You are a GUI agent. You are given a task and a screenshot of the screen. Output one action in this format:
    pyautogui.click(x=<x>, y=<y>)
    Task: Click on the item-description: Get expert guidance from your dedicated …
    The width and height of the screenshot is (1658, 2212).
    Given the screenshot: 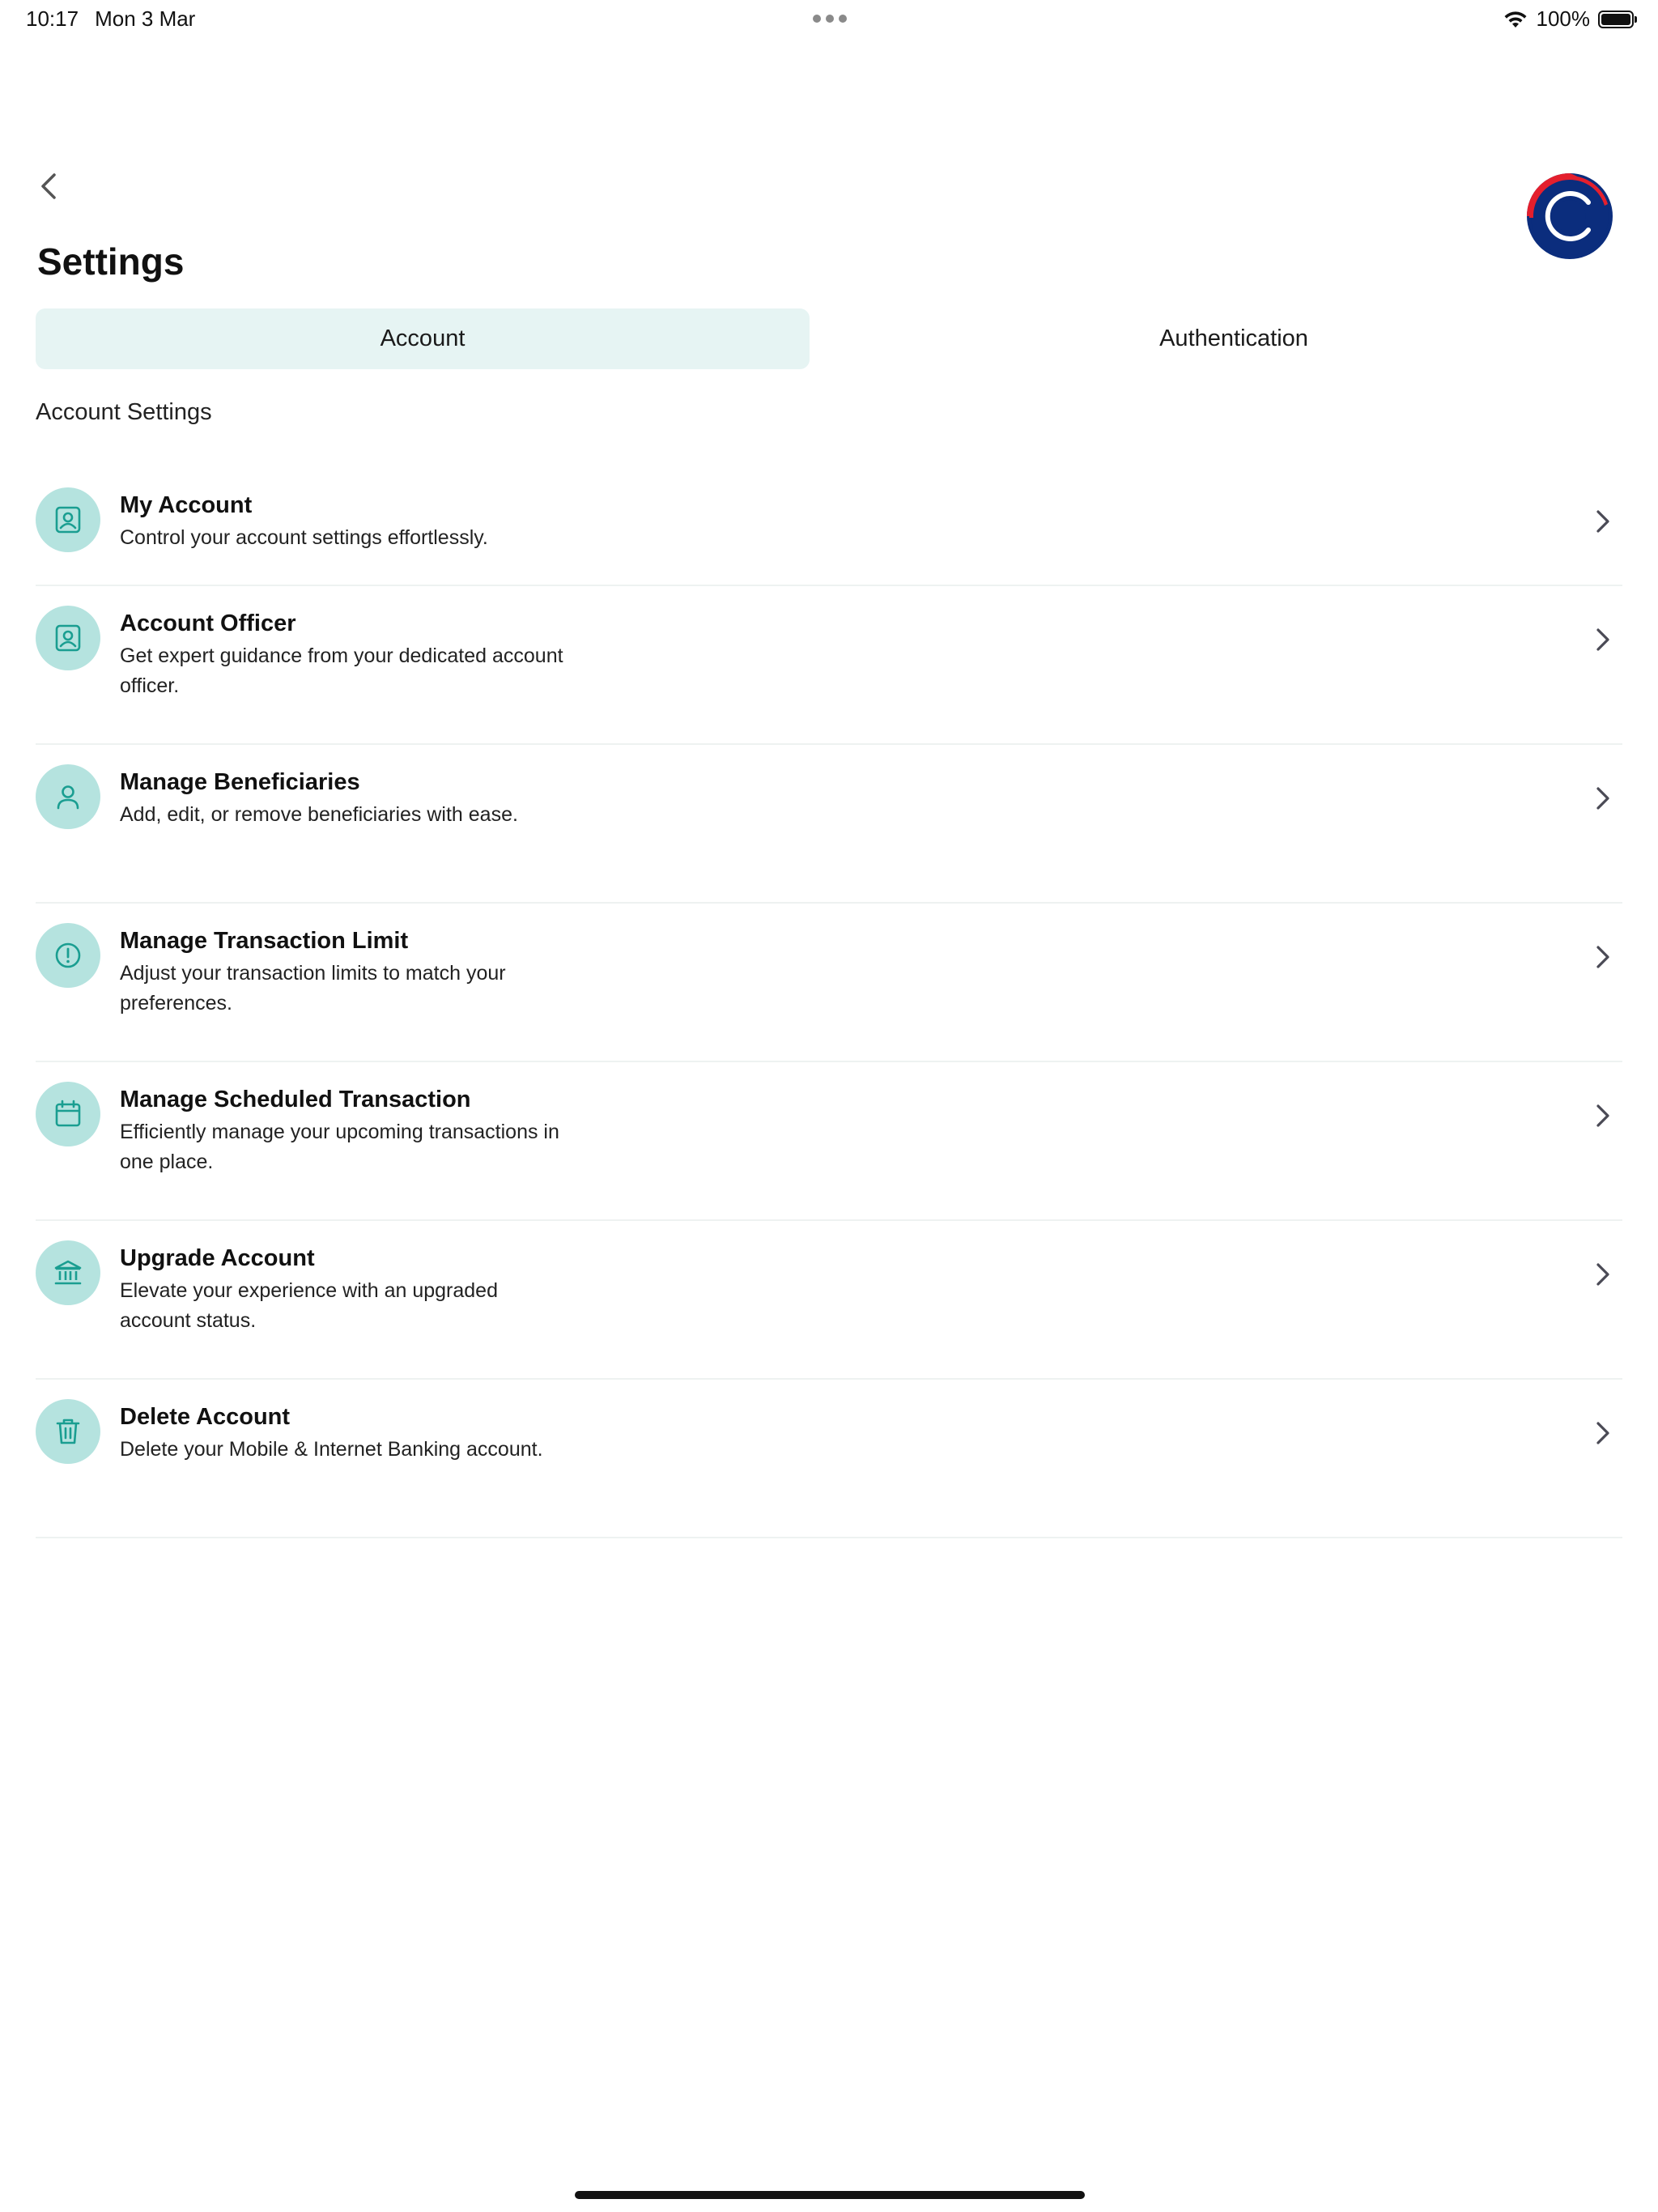 What is the action you would take?
    pyautogui.click(x=341, y=670)
    